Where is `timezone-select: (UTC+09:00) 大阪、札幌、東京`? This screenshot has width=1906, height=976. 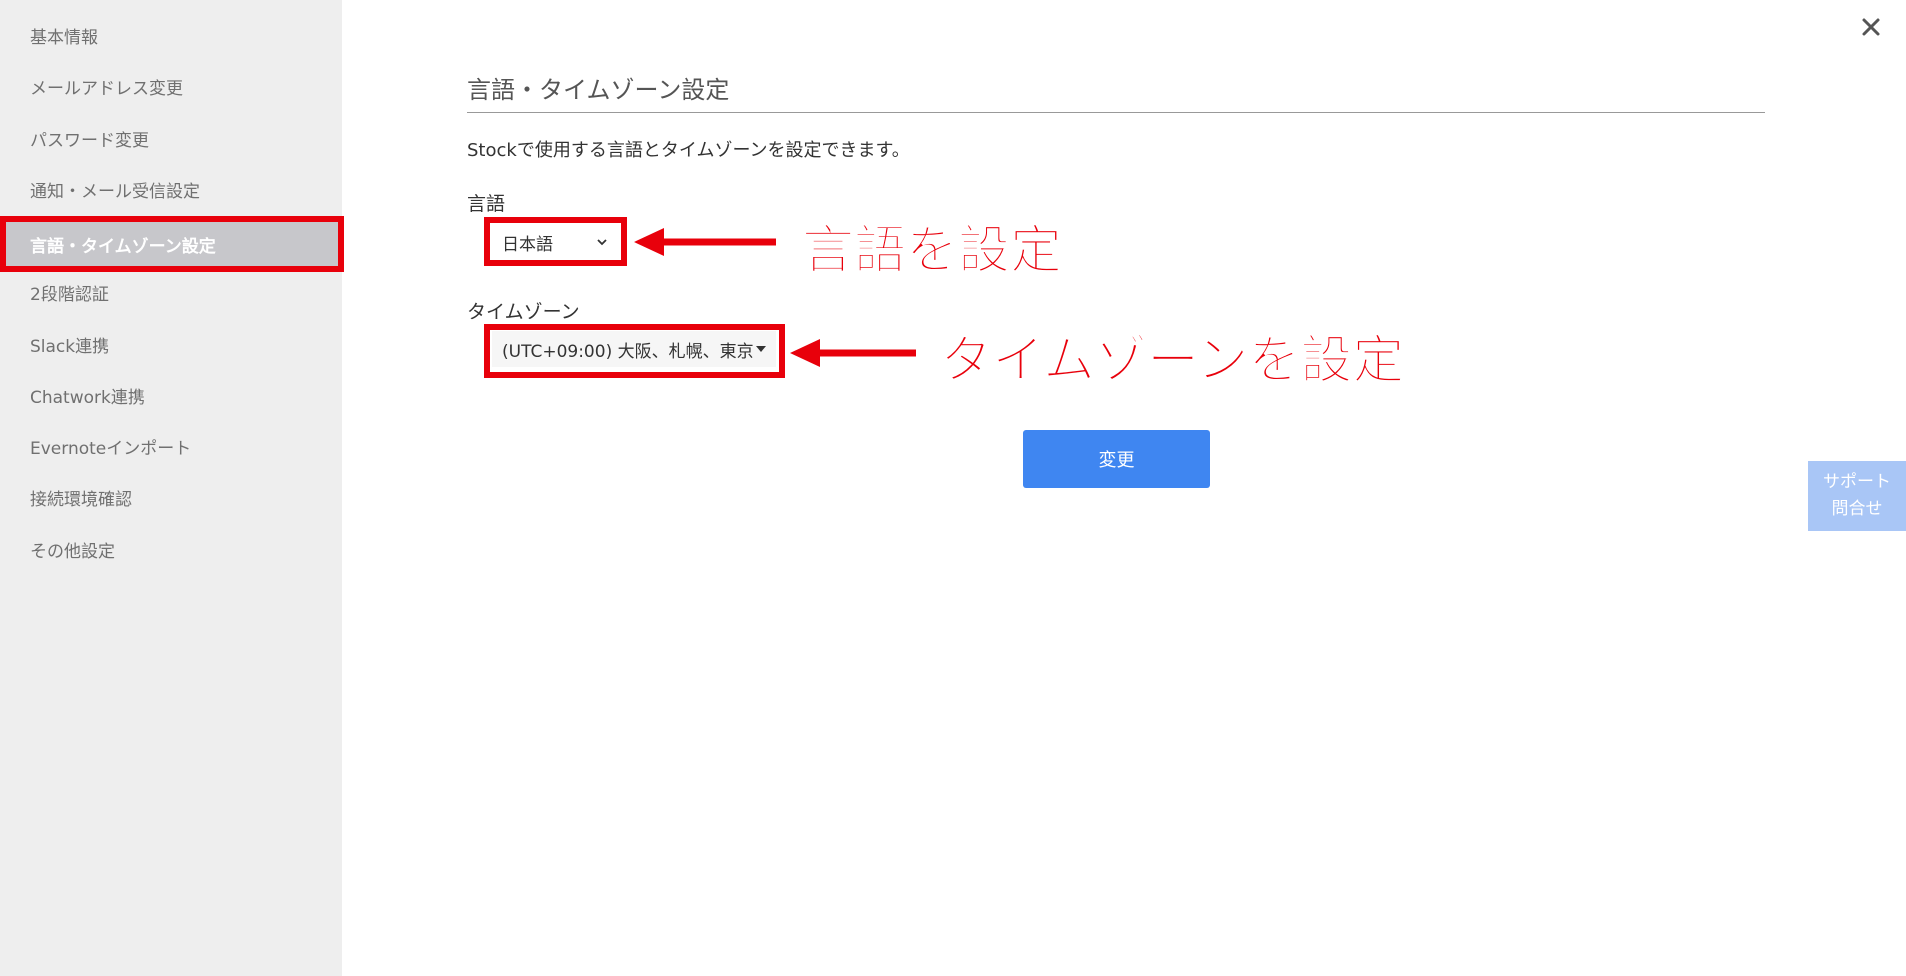 timezone-select: (UTC+09:00) 大阪、札幌、東京 is located at coordinates (634, 349).